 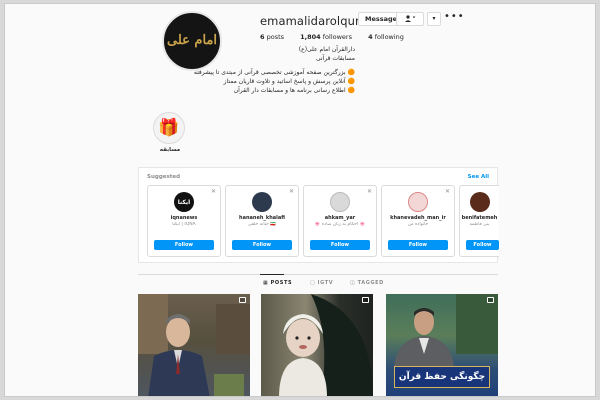 I want to click on gift-icon: 🎁, so click(x=169, y=128).